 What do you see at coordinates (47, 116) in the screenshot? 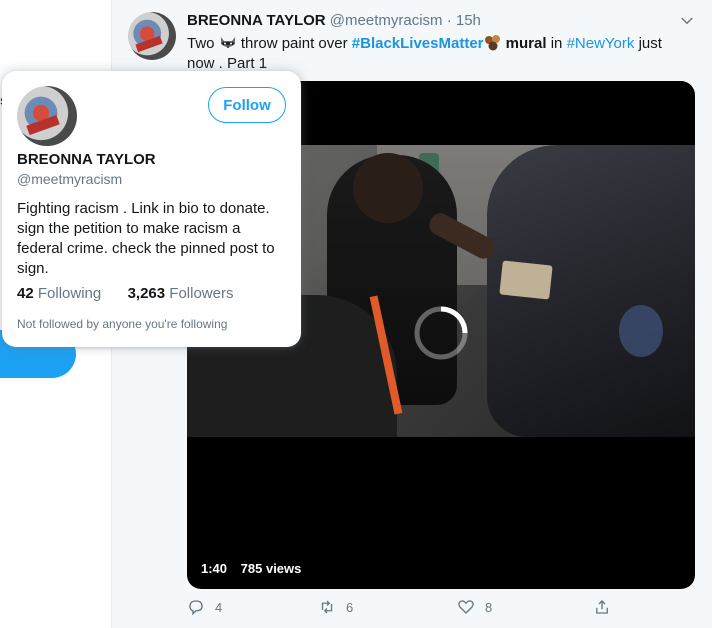
I see `hovercard-avatar` at bounding box center [47, 116].